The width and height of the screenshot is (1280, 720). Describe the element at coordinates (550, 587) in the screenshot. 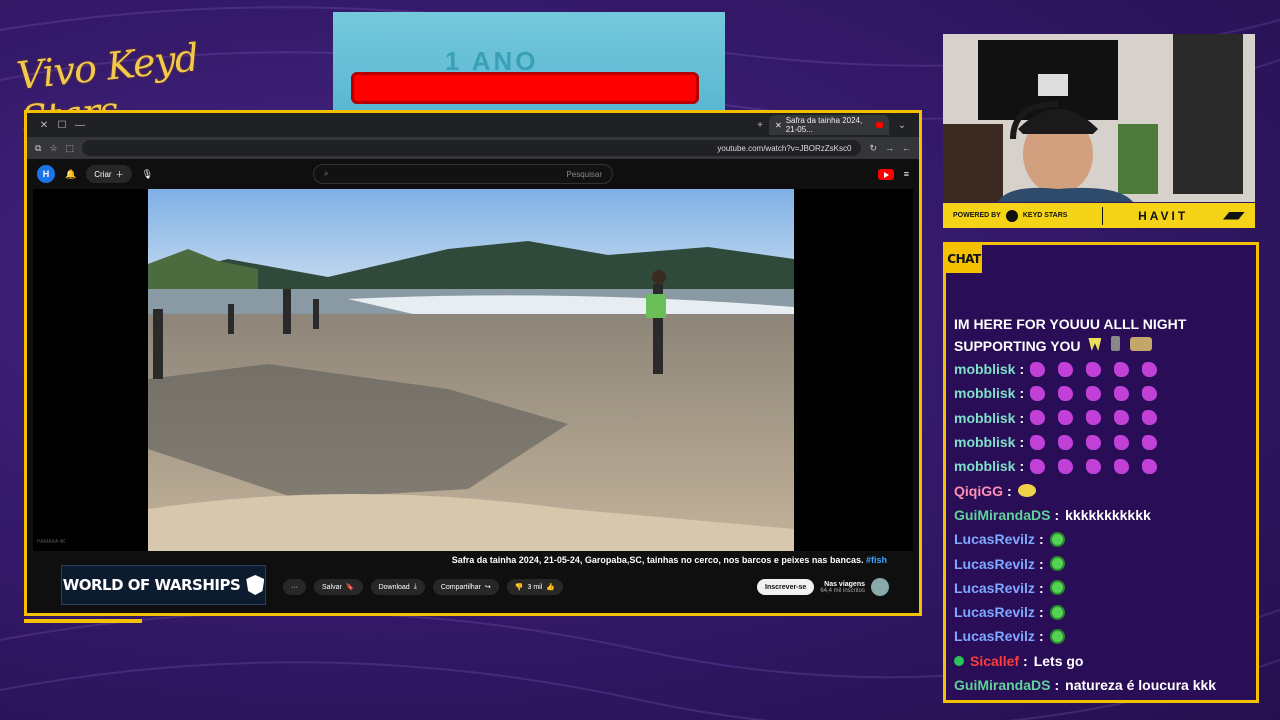

I see `like-icon: 👍` at that location.